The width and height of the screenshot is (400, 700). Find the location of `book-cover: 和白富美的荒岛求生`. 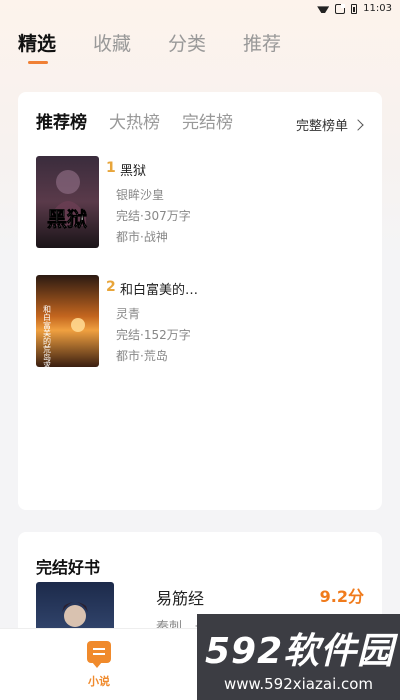

book-cover: 和白富美的荒岛求生 is located at coordinates (67, 321).